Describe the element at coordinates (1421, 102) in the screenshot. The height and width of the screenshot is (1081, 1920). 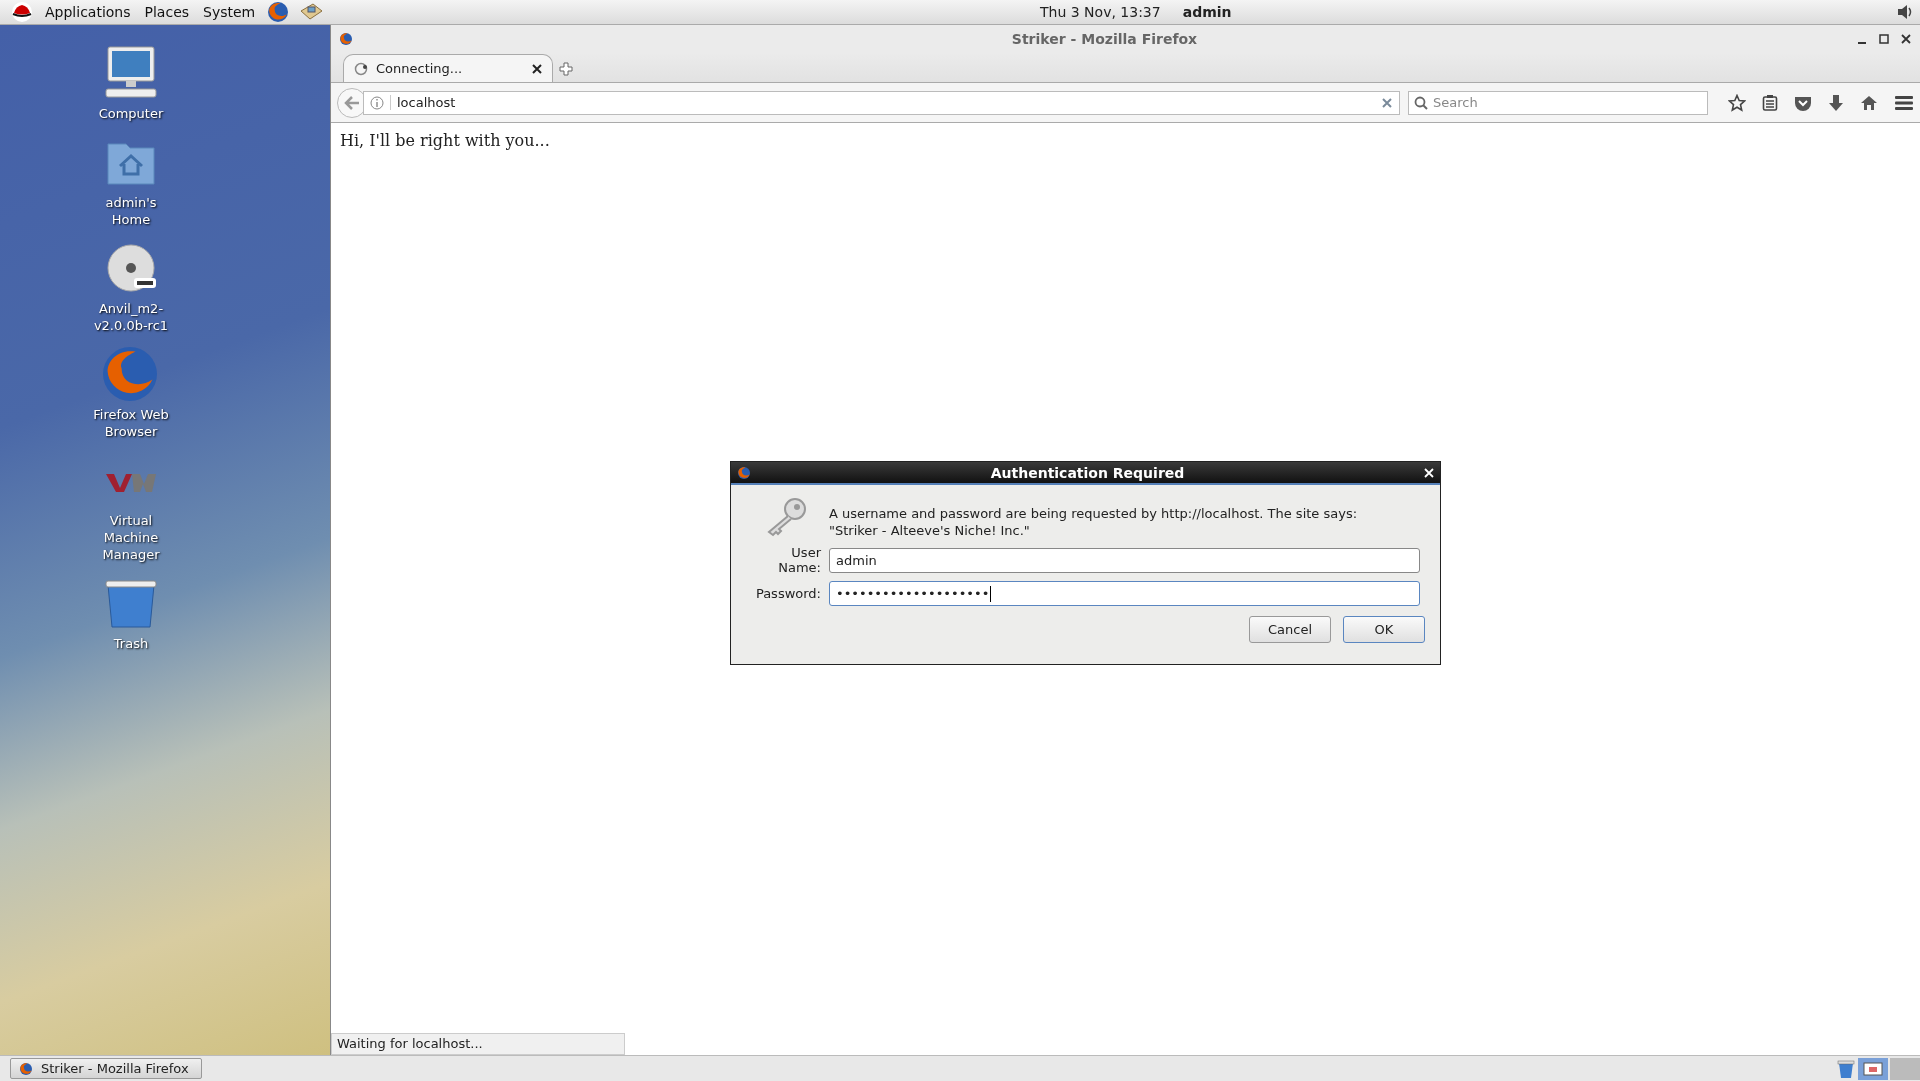
I see `search-icon` at that location.